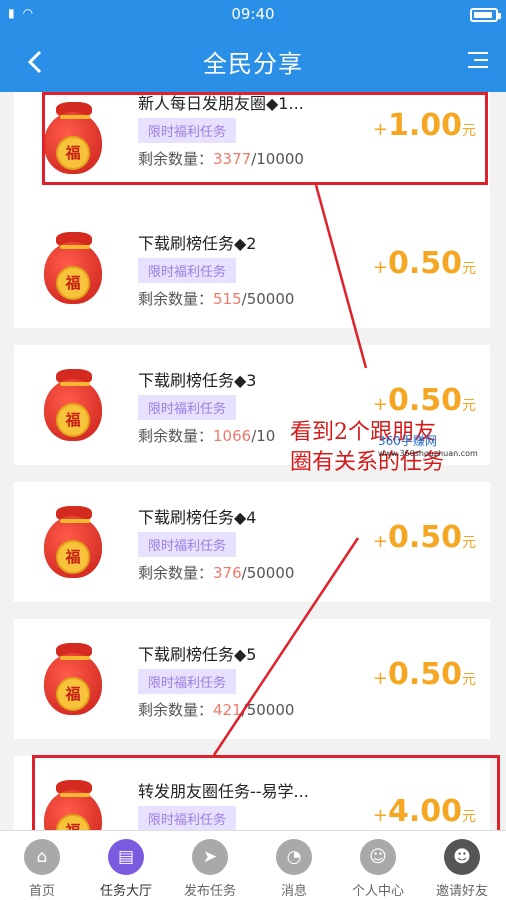  Describe the element at coordinates (197, 517) in the screenshot. I see `task-title: 下载刷榜任务◆4` at that location.